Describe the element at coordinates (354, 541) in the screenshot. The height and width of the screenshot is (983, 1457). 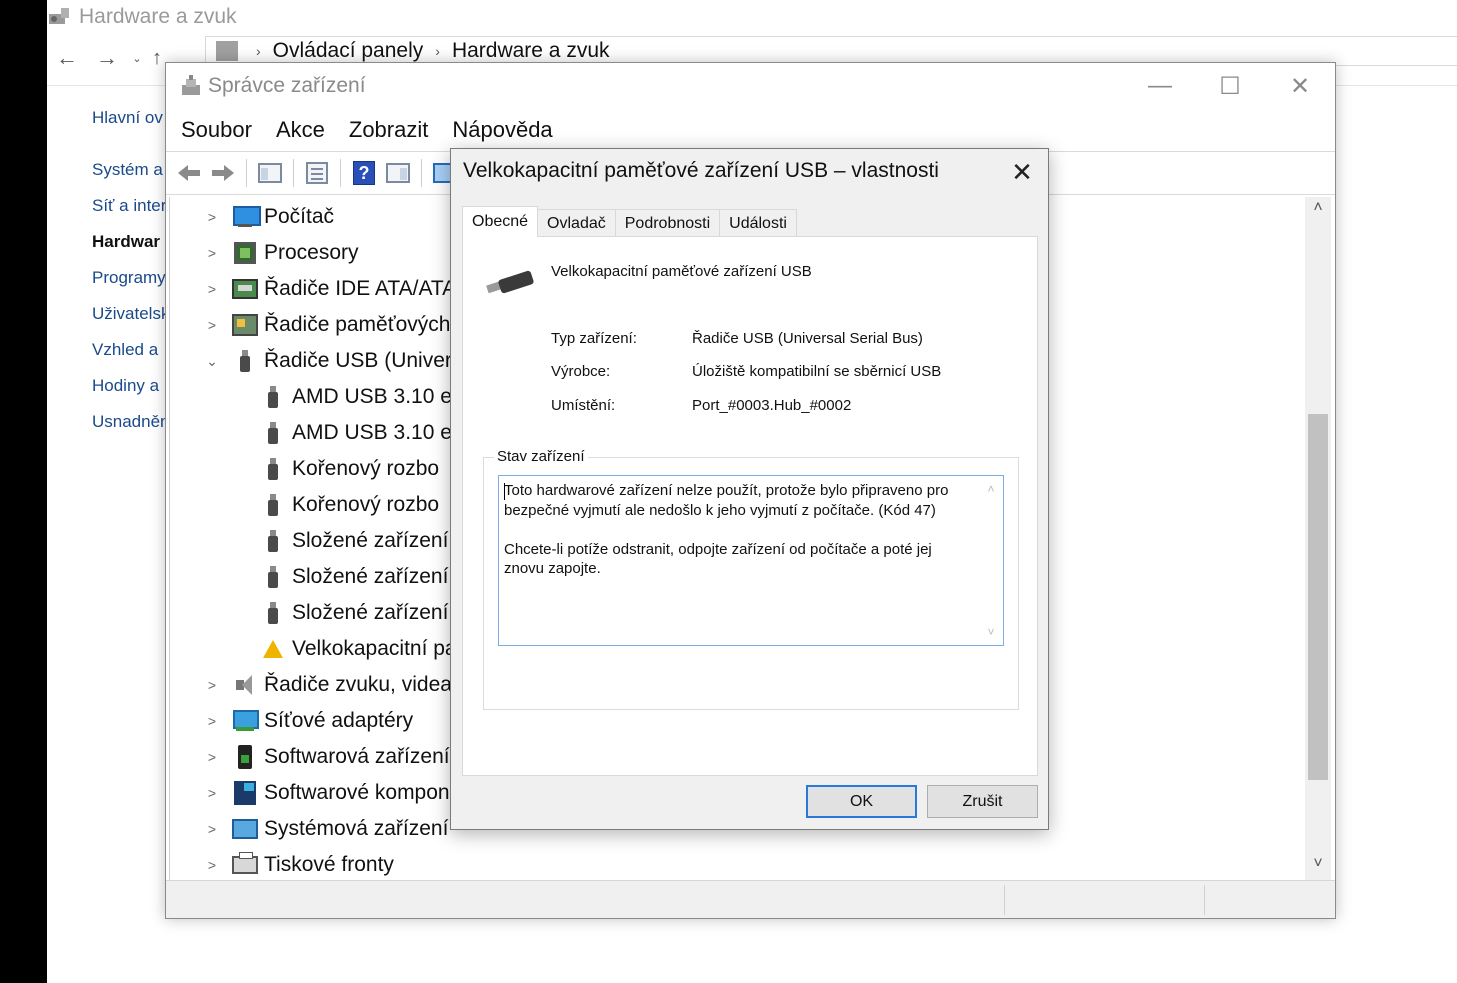
I see `tree-item-composite-1: Složené zařízení` at that location.